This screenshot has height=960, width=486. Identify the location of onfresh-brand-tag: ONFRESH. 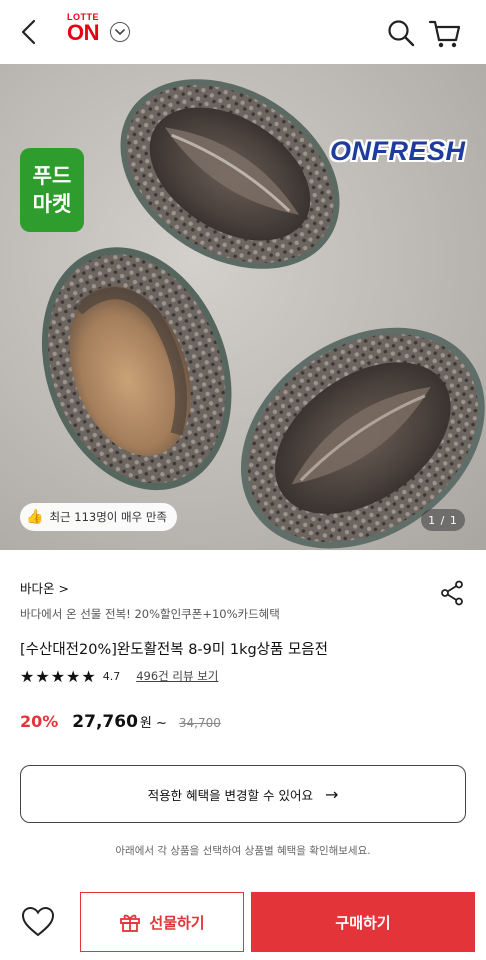
(398, 151).